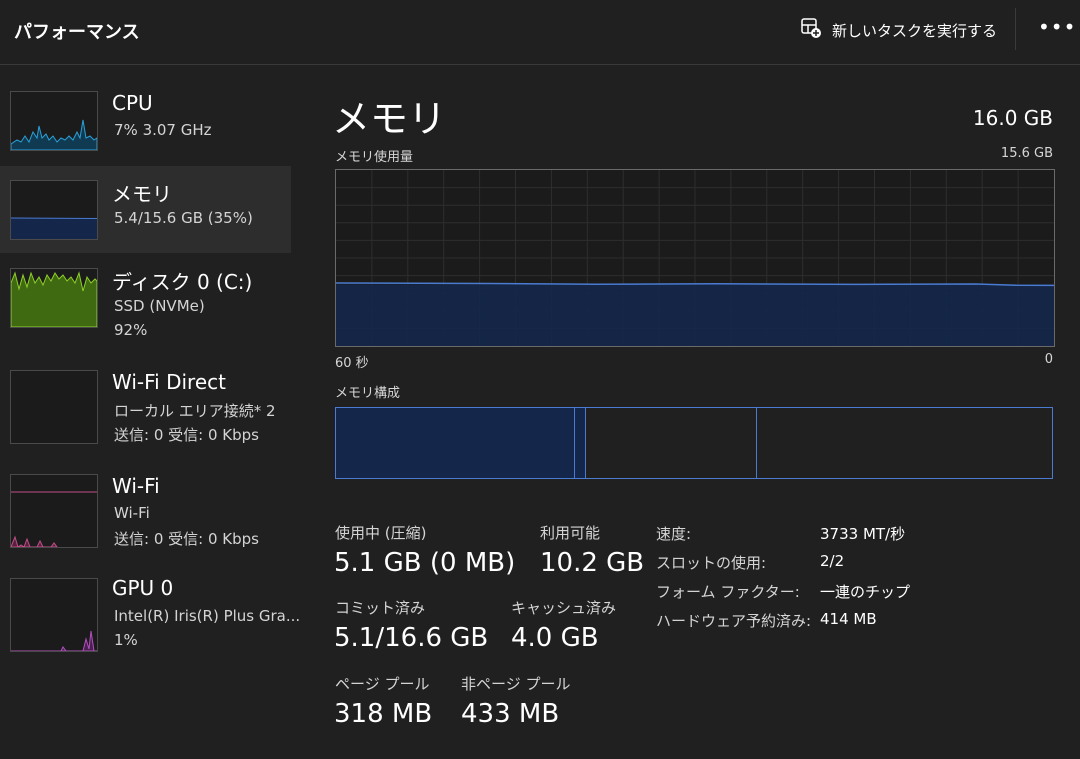  What do you see at coordinates (159, 306) in the screenshot?
I see `sidebar-item-detail: SSD (NVMe)` at bounding box center [159, 306].